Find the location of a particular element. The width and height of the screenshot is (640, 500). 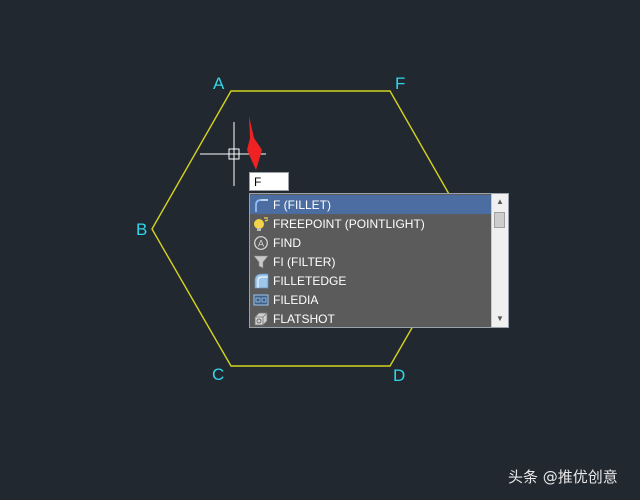

autocomplete-item-freepoint: FREEPOINT (POINTLIGHT) is located at coordinates (371, 223).